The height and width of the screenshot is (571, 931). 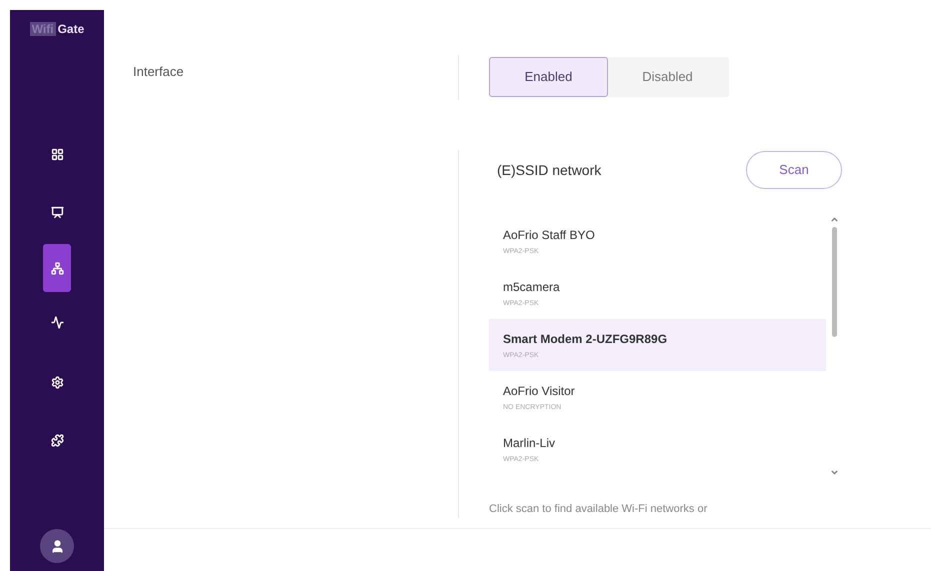 What do you see at coordinates (794, 170) in the screenshot?
I see `scan-button: Scan` at bounding box center [794, 170].